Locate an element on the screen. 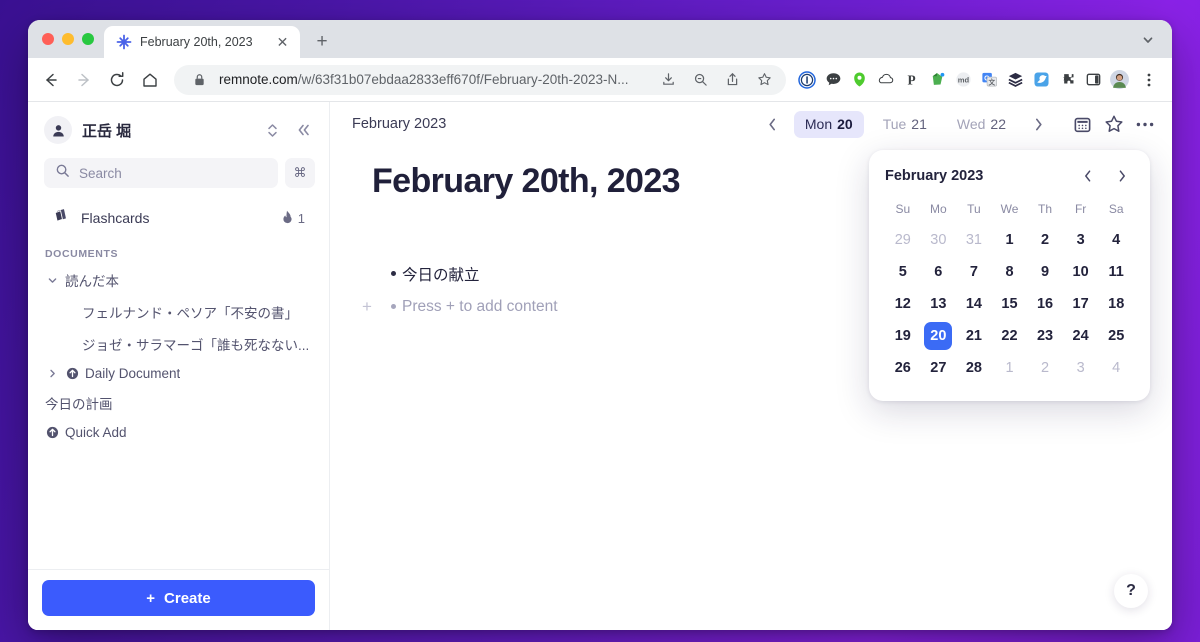  calendar-day-cell: 7 is located at coordinates (974, 272).